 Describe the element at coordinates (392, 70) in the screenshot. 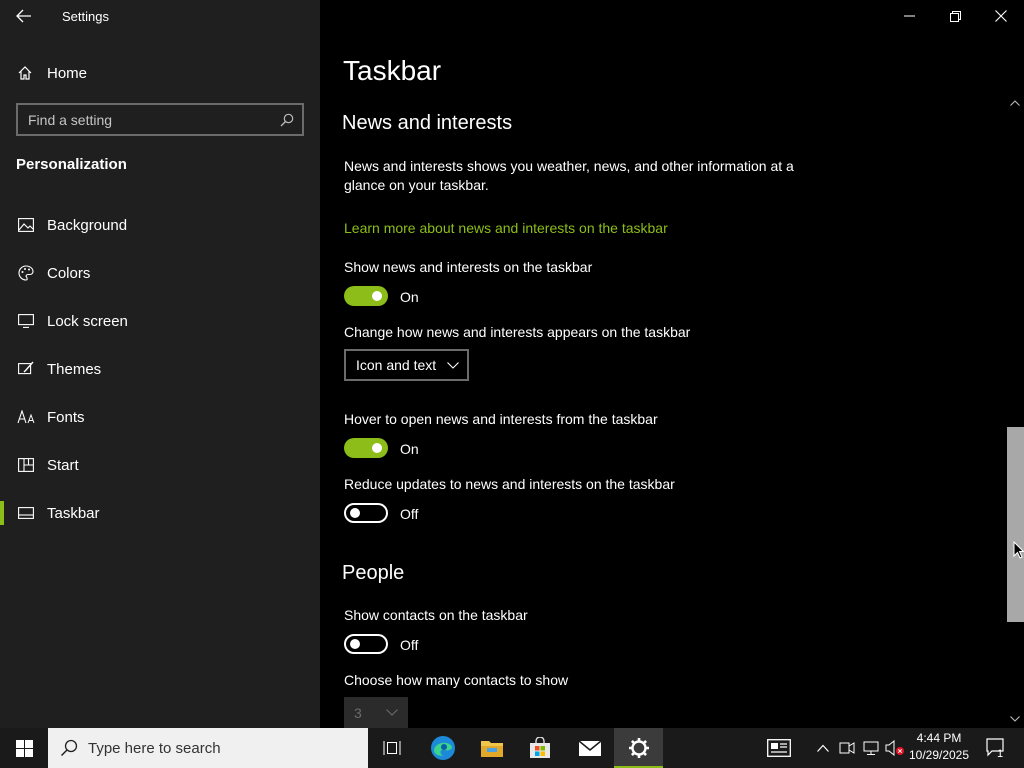

I see `page-title: Taskbar` at that location.